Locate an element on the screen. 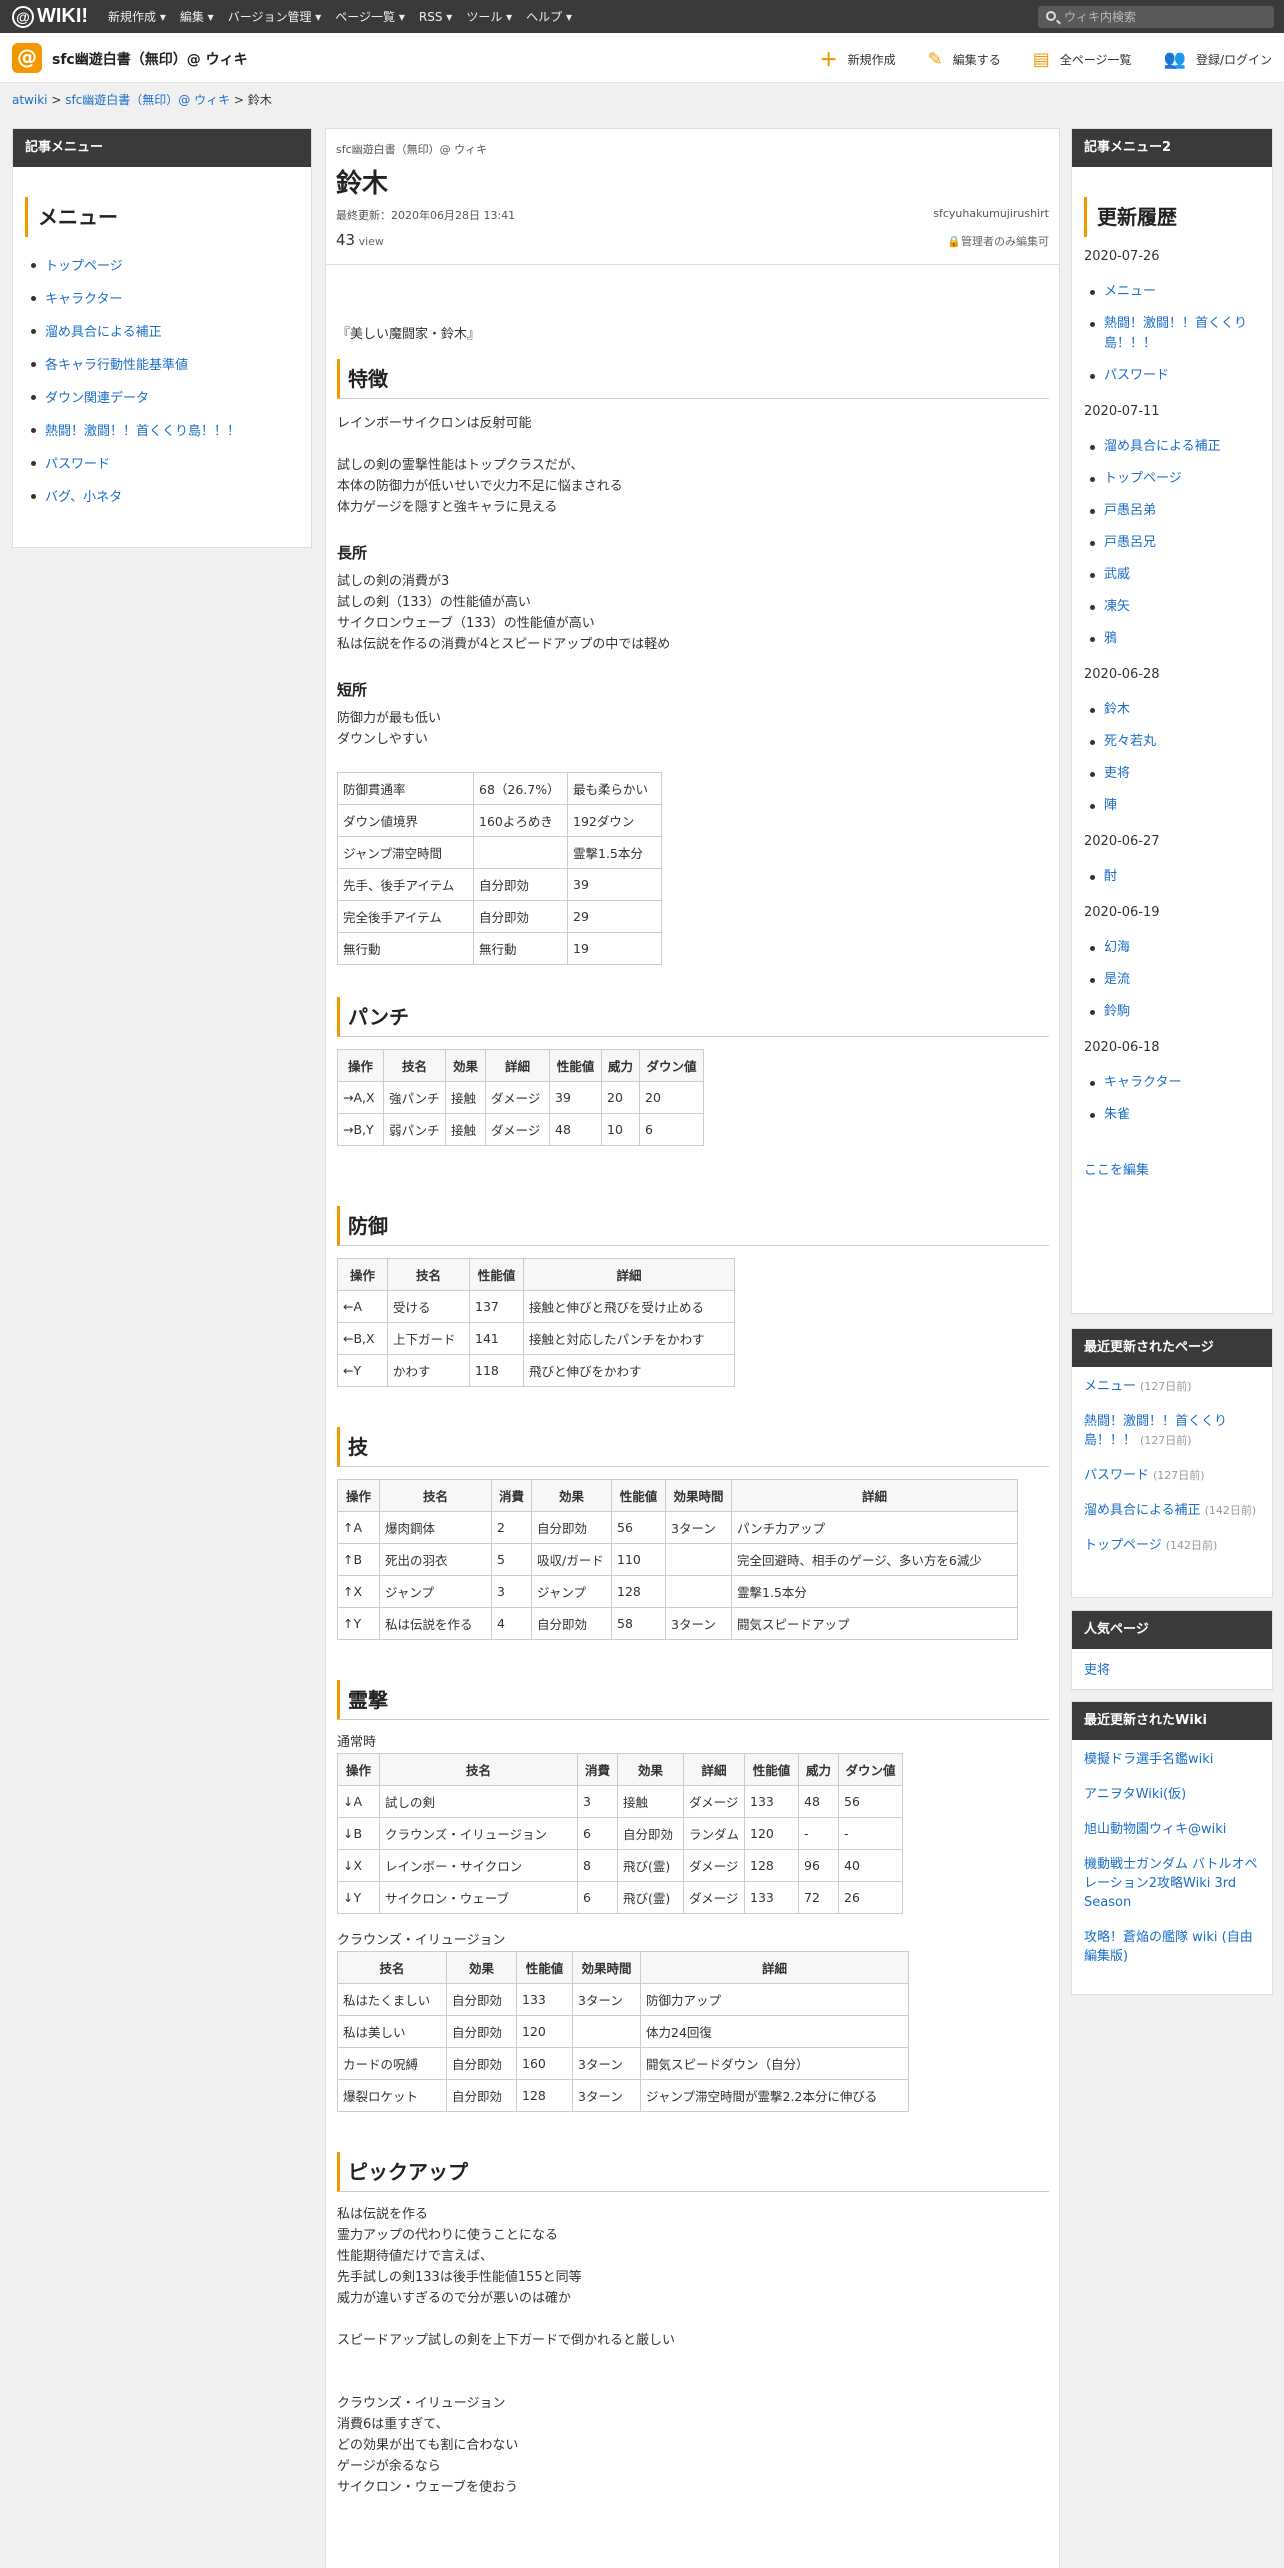 The image size is (1284, 2568). table-header-cell: 消費 is located at coordinates (511, 1495).